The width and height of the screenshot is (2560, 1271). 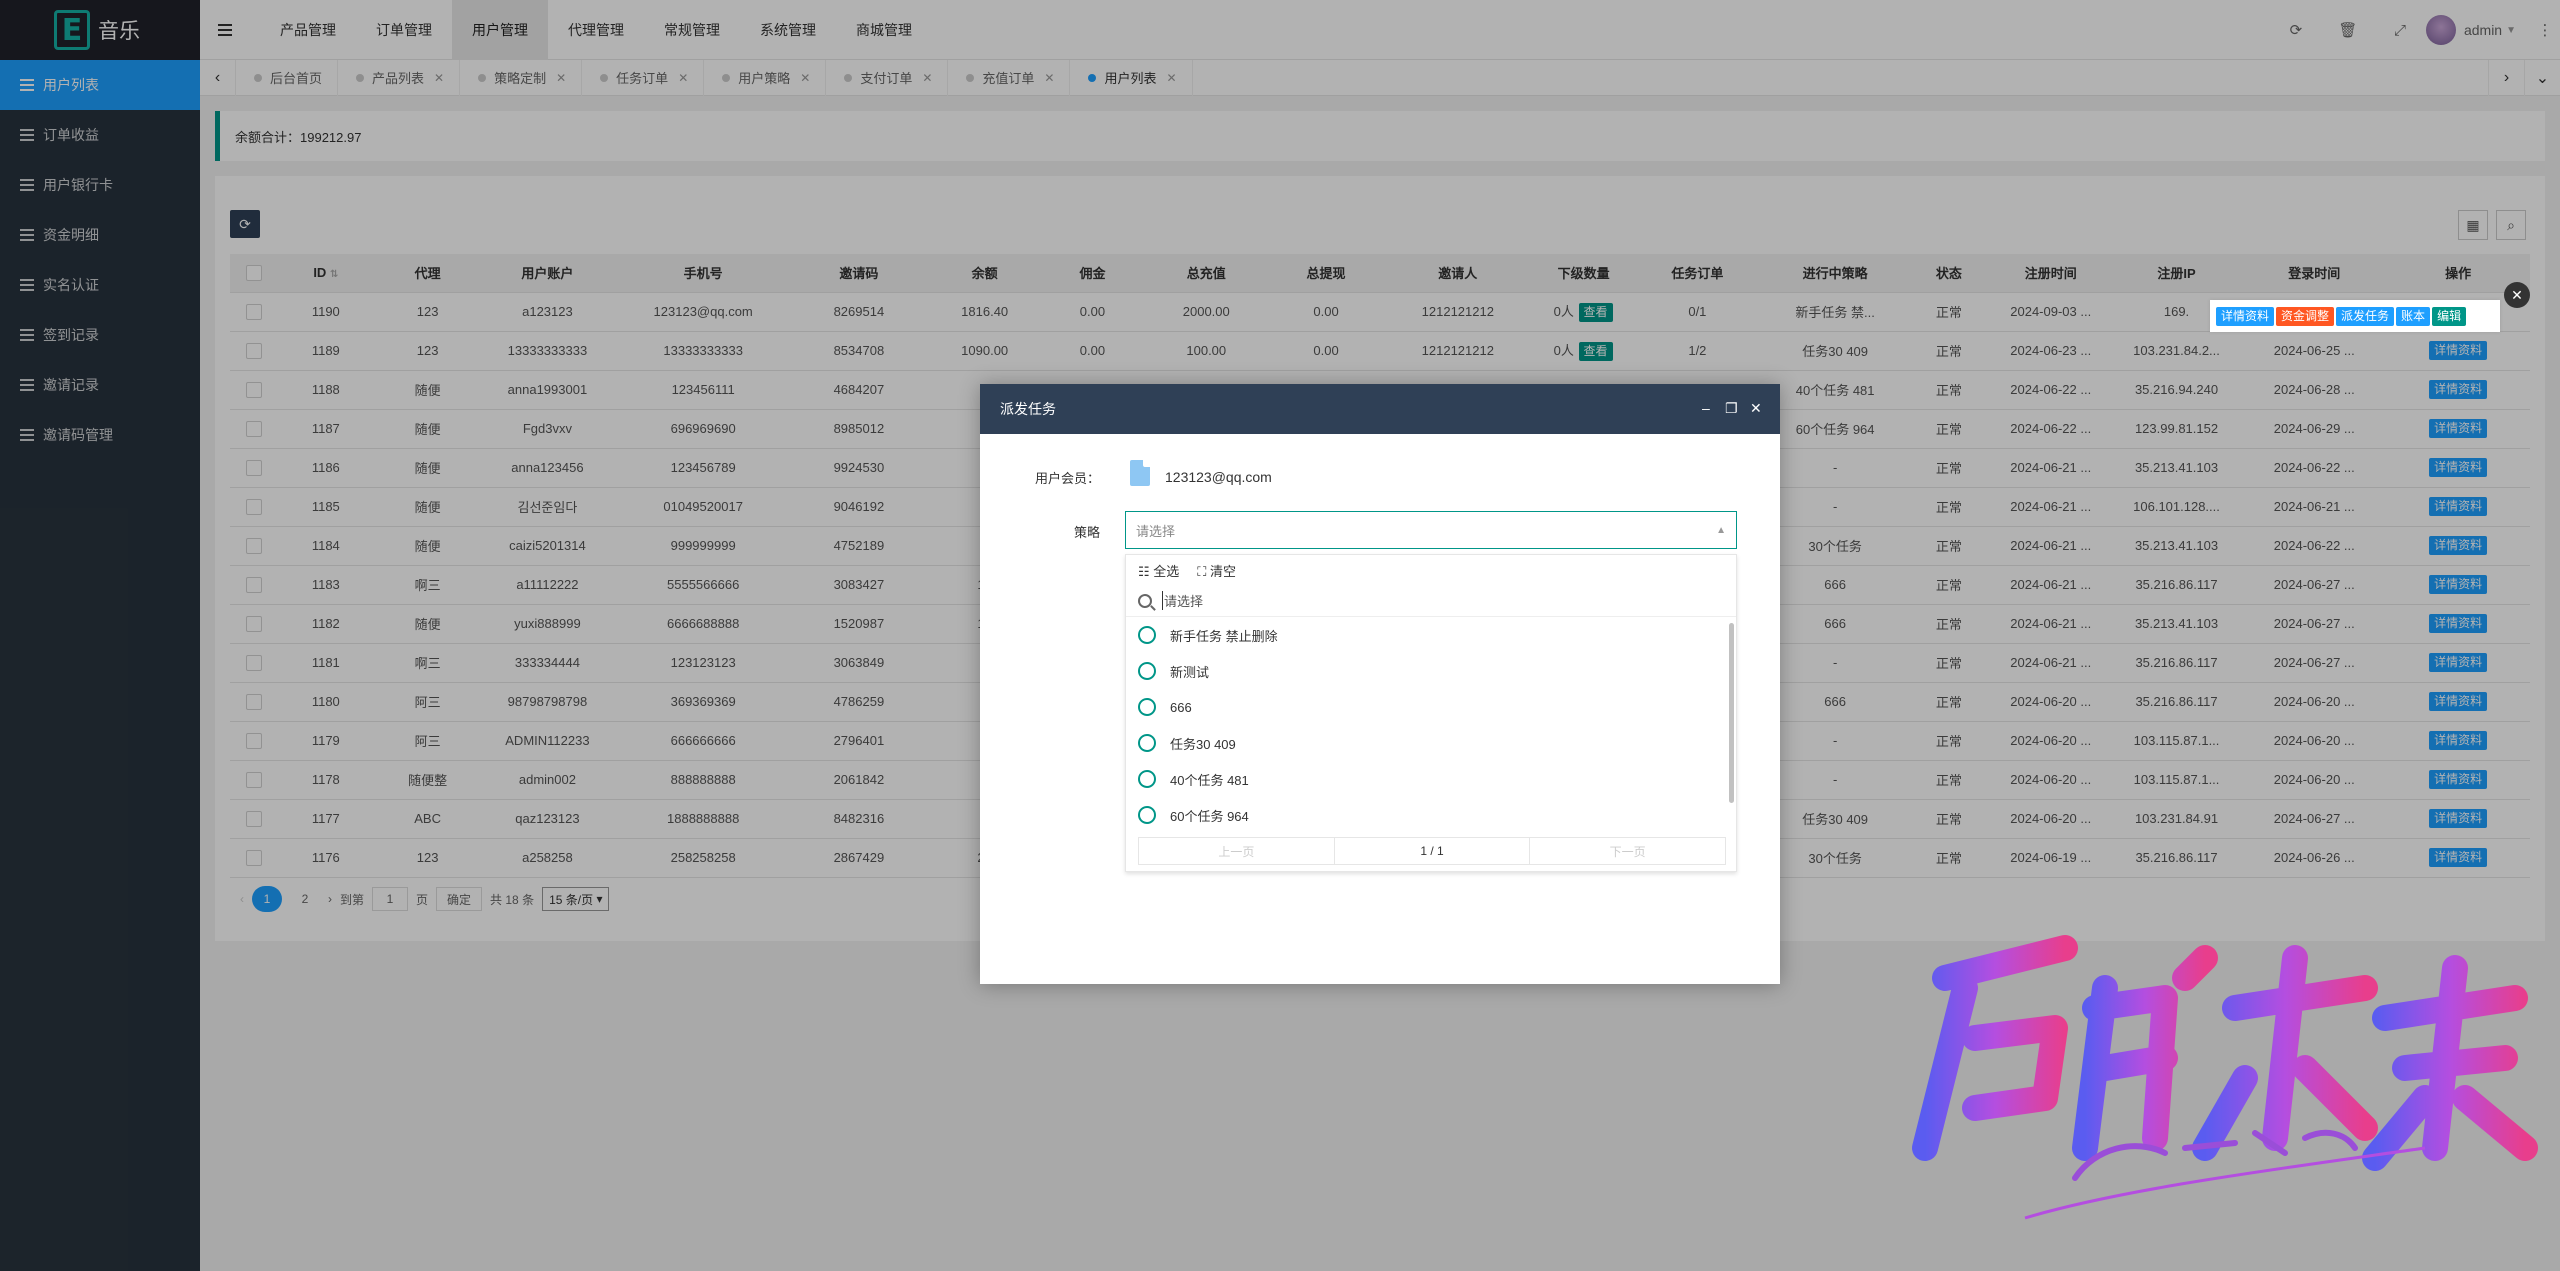 What do you see at coordinates (2413, 316) in the screenshot?
I see `ledger-button: 账本` at bounding box center [2413, 316].